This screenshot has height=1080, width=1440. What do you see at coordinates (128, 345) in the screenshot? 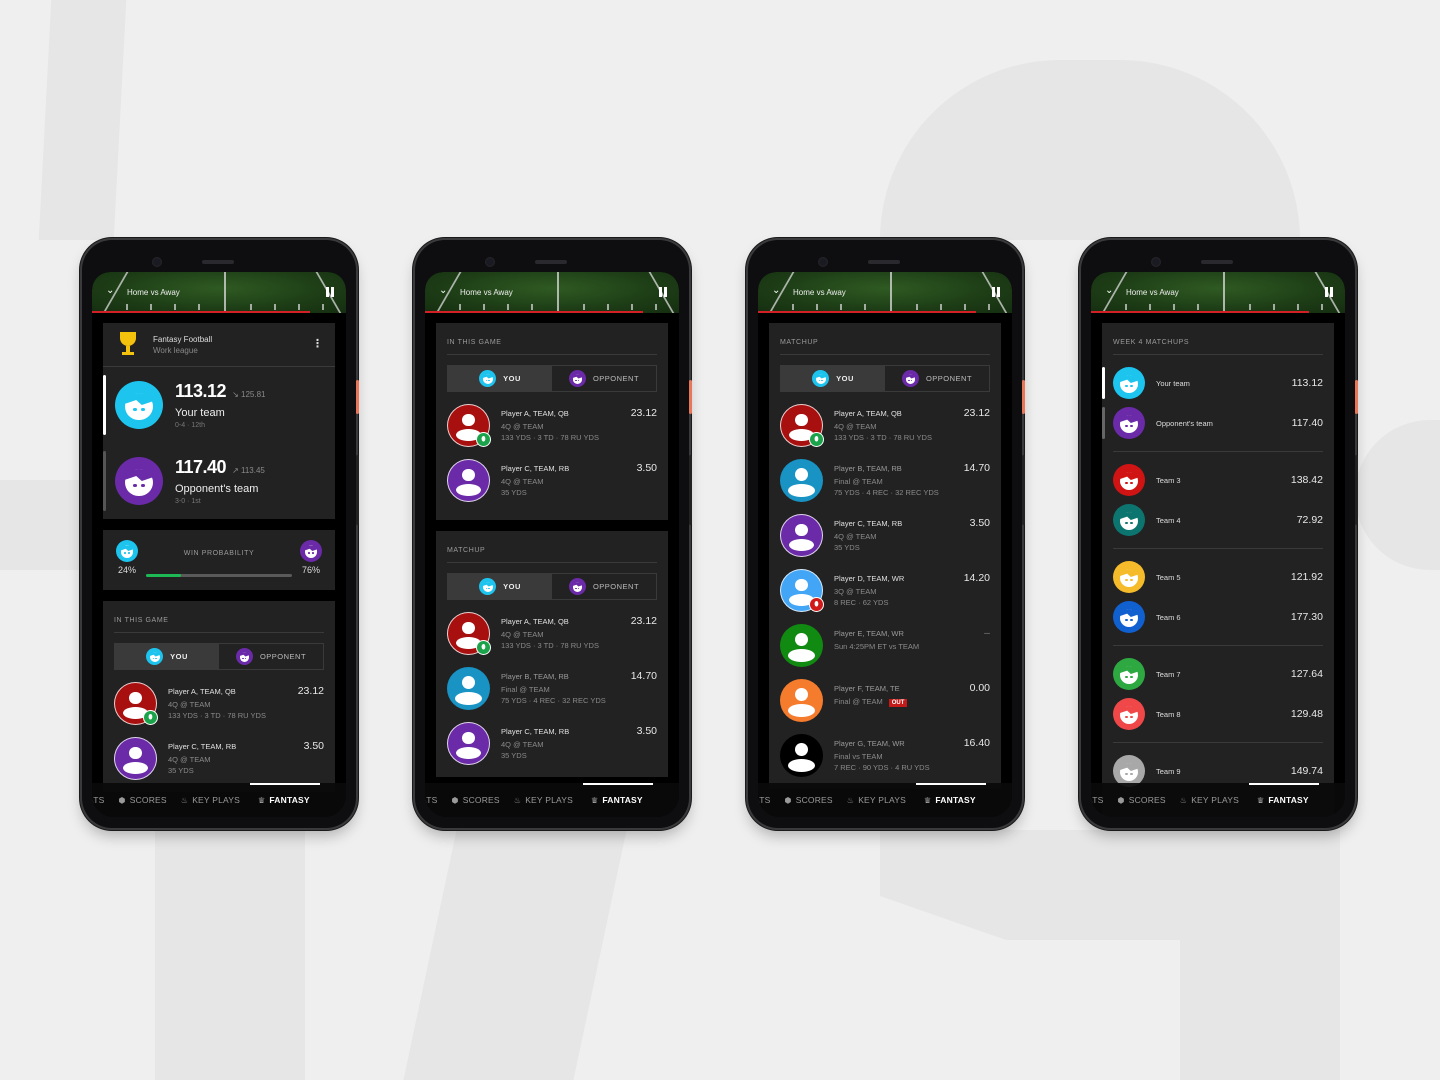
I see `trophy-icon` at bounding box center [128, 345].